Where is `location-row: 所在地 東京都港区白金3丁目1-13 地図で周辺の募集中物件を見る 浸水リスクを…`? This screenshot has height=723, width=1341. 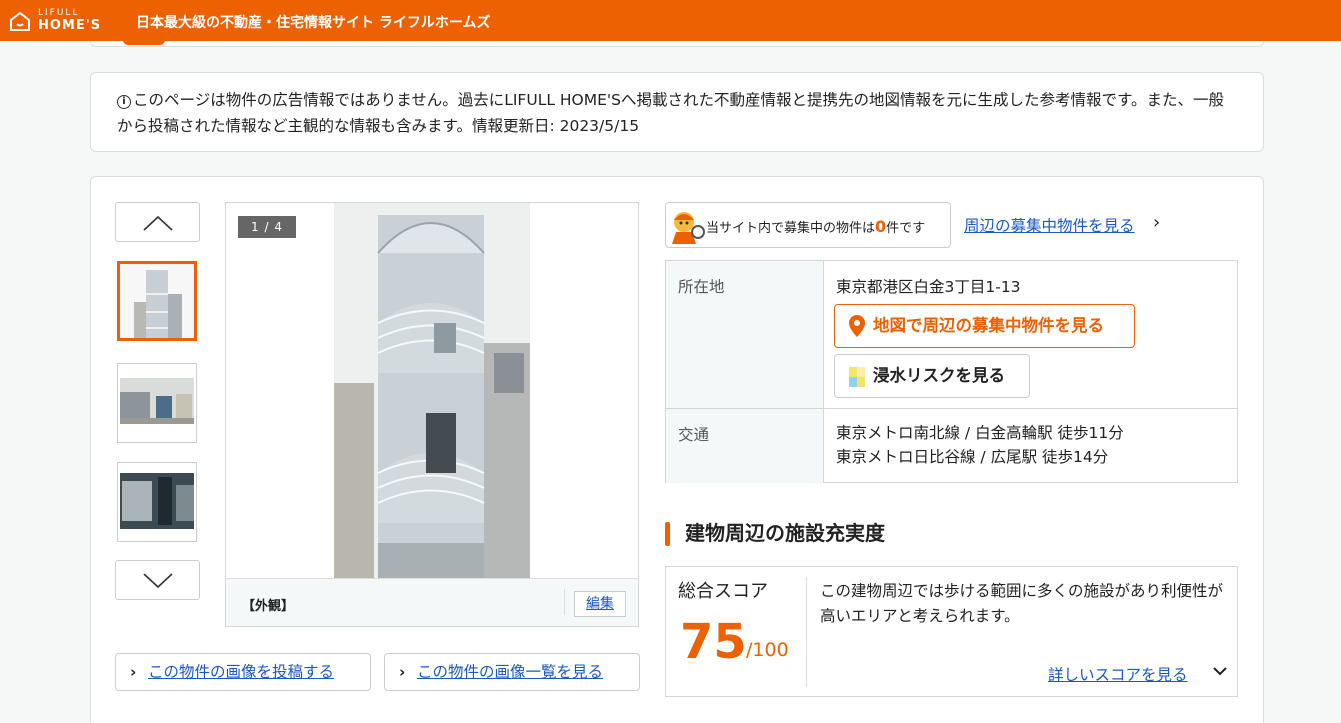 location-row: 所在地 東京都港区白金3丁目1-13 地図で周辺の募集中物件を見る 浸水リスクを… is located at coordinates (951, 335).